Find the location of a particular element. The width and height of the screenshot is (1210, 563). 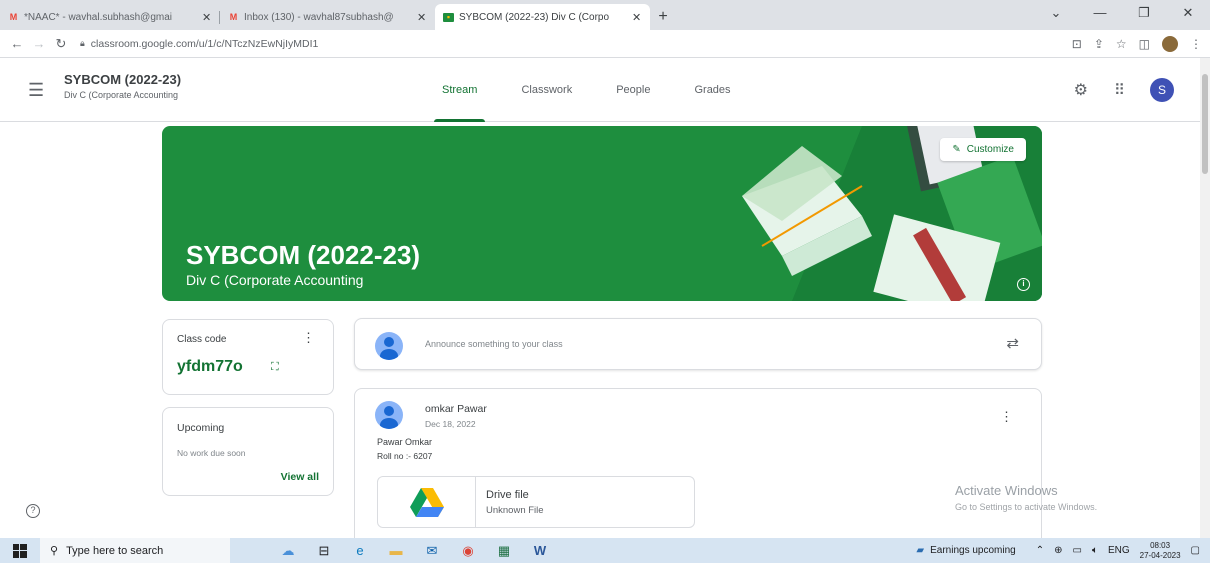

tab-classwork: Classwork is located at coordinates (546, 90).